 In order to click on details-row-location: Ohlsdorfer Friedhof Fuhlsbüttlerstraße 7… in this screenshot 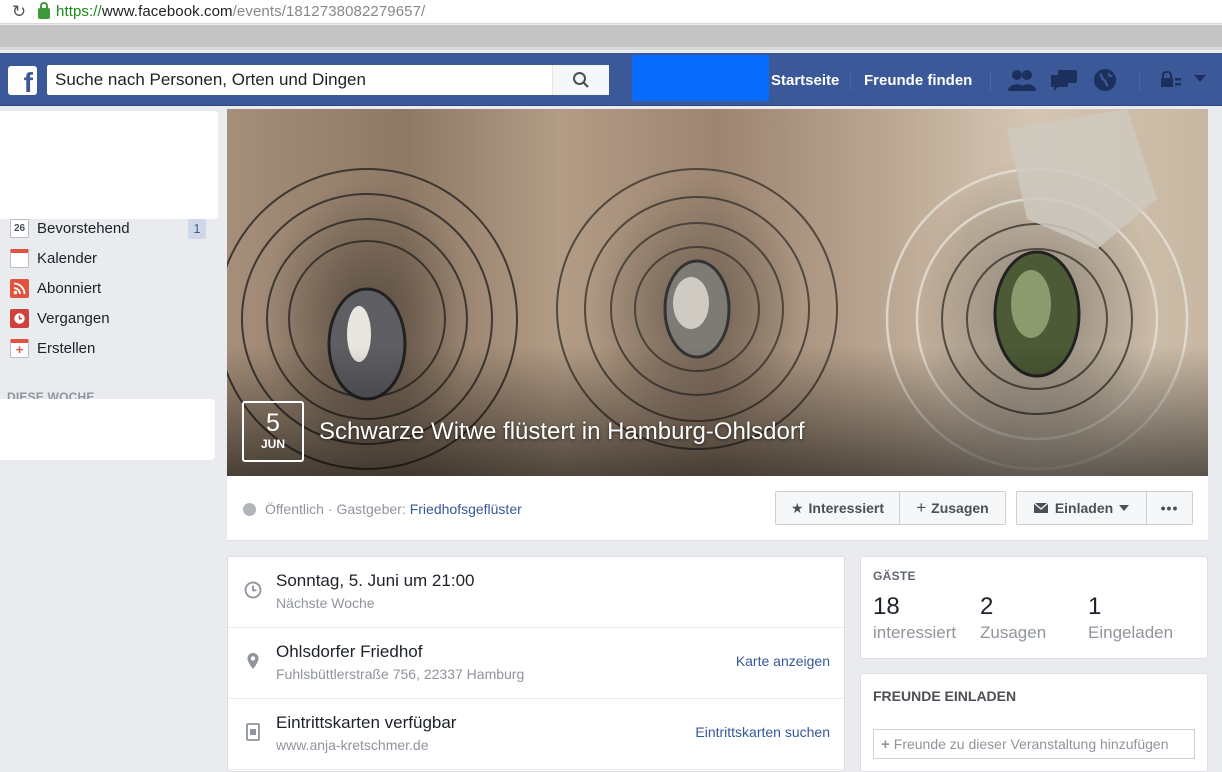, I will do `click(536, 663)`.